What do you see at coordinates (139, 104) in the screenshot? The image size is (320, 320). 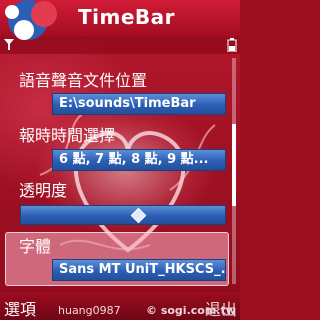 I see `voice-file-location-field: E:\sounds\TimeBar` at bounding box center [139, 104].